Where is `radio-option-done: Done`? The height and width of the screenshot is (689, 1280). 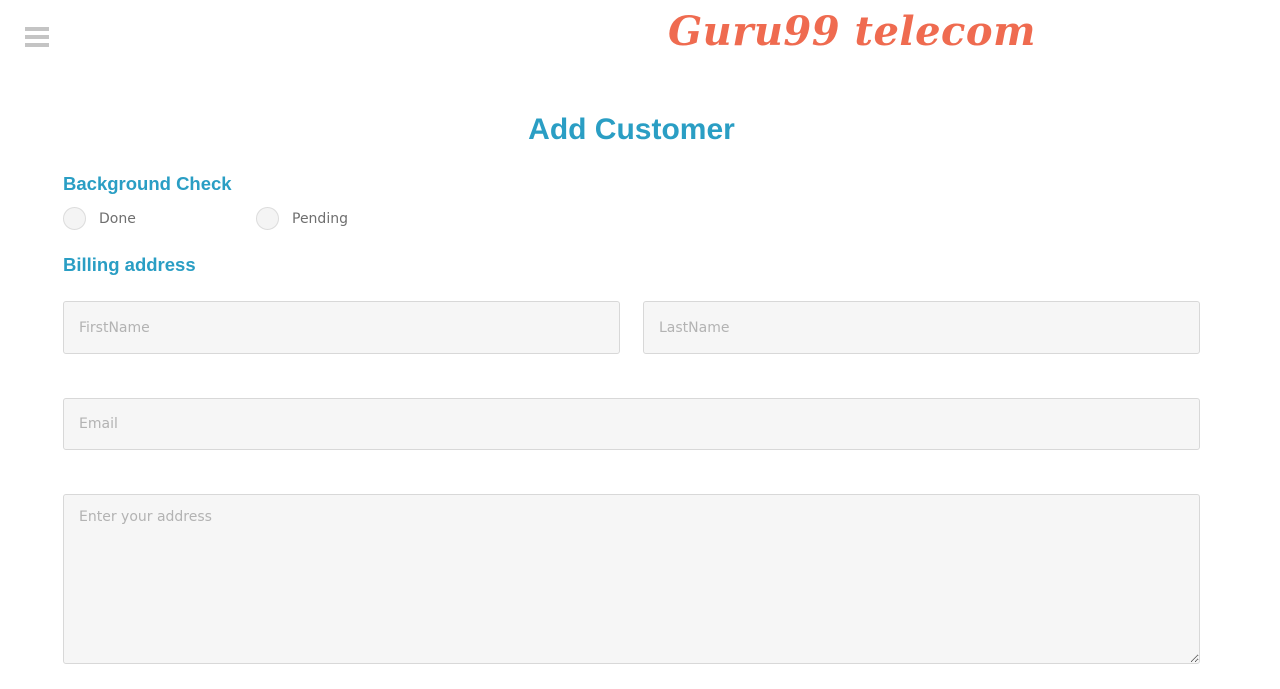
radio-option-done: Done is located at coordinates (99, 218).